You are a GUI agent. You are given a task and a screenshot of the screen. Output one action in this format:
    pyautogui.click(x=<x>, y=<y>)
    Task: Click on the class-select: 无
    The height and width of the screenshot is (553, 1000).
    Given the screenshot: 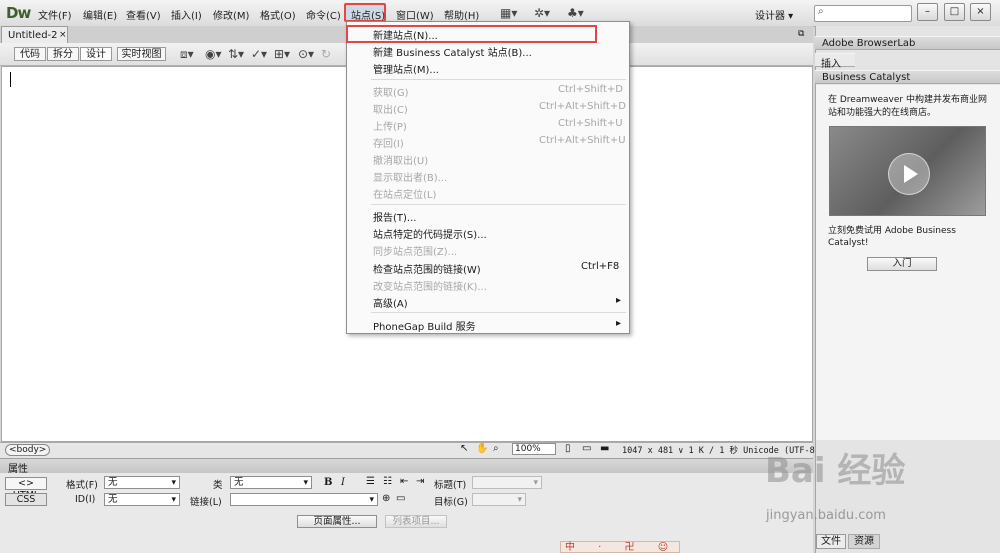 What is the action you would take?
    pyautogui.click(x=271, y=482)
    